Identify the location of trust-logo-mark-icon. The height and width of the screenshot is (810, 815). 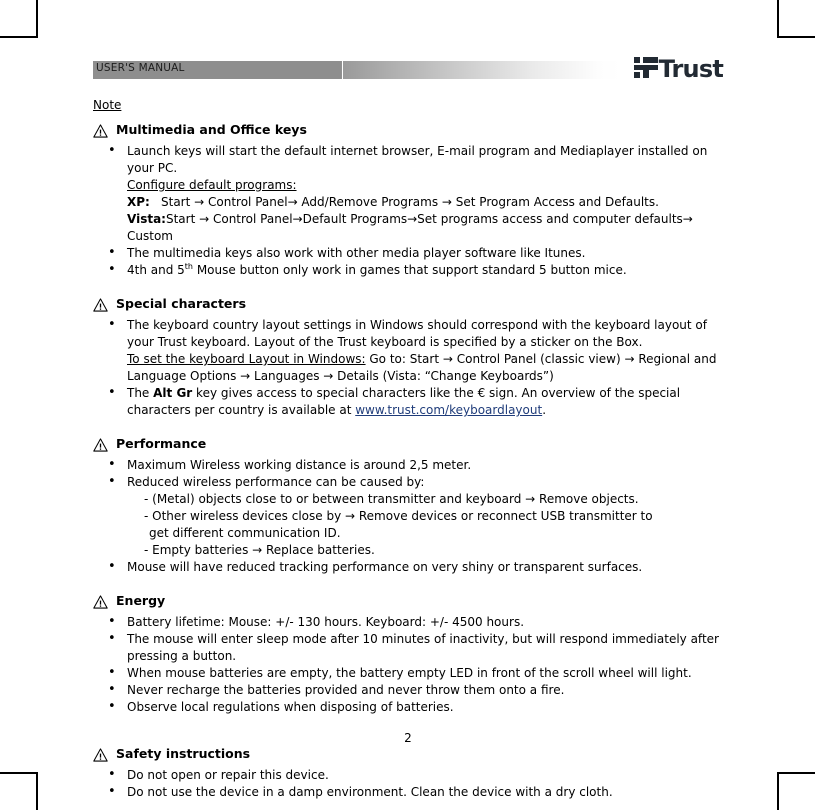
(645, 69).